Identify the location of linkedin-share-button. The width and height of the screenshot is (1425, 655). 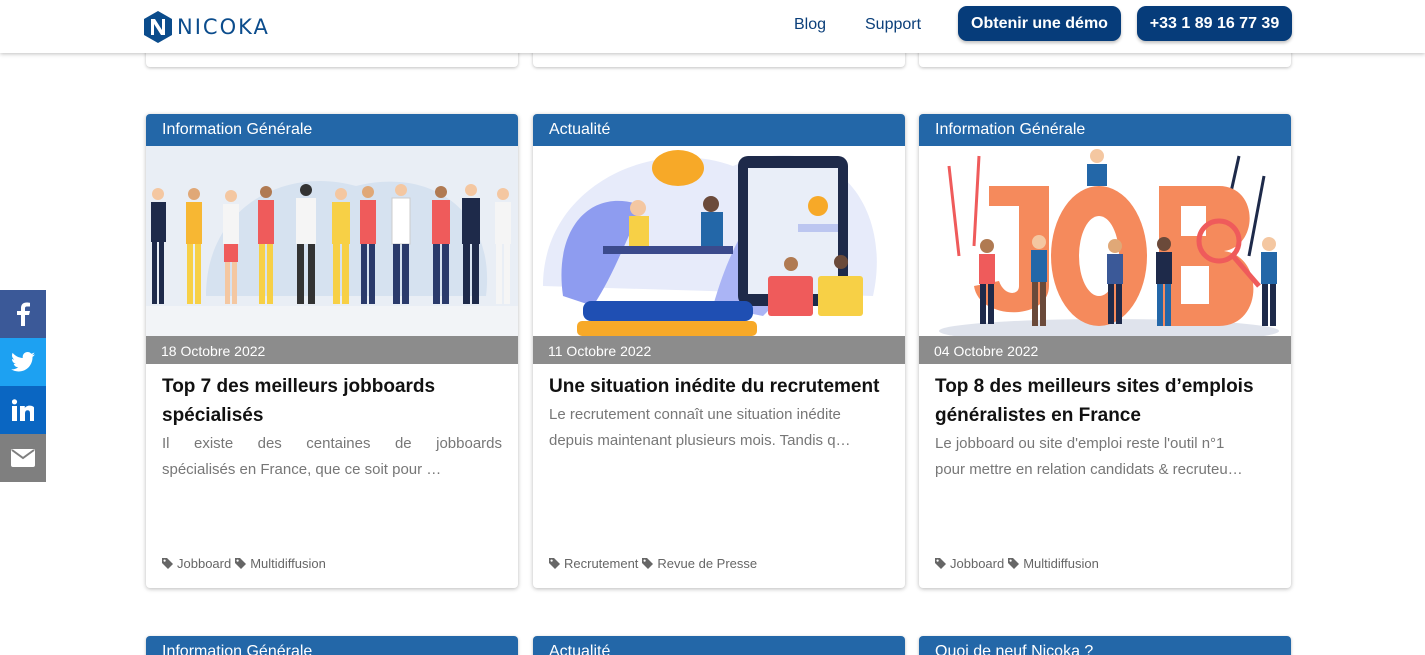
(23, 410).